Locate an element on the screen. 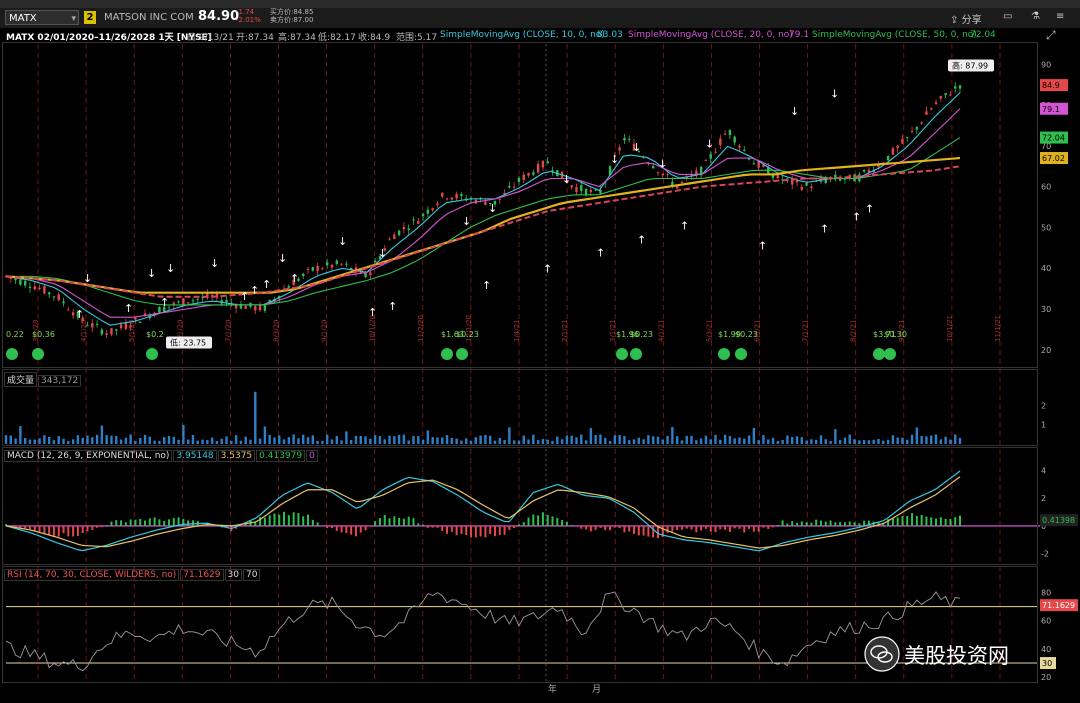 This screenshot has width=1080, height=703. macd-title: MACD (12, 26, 9, EXPONENTIAL, no) is located at coordinates (88, 456).